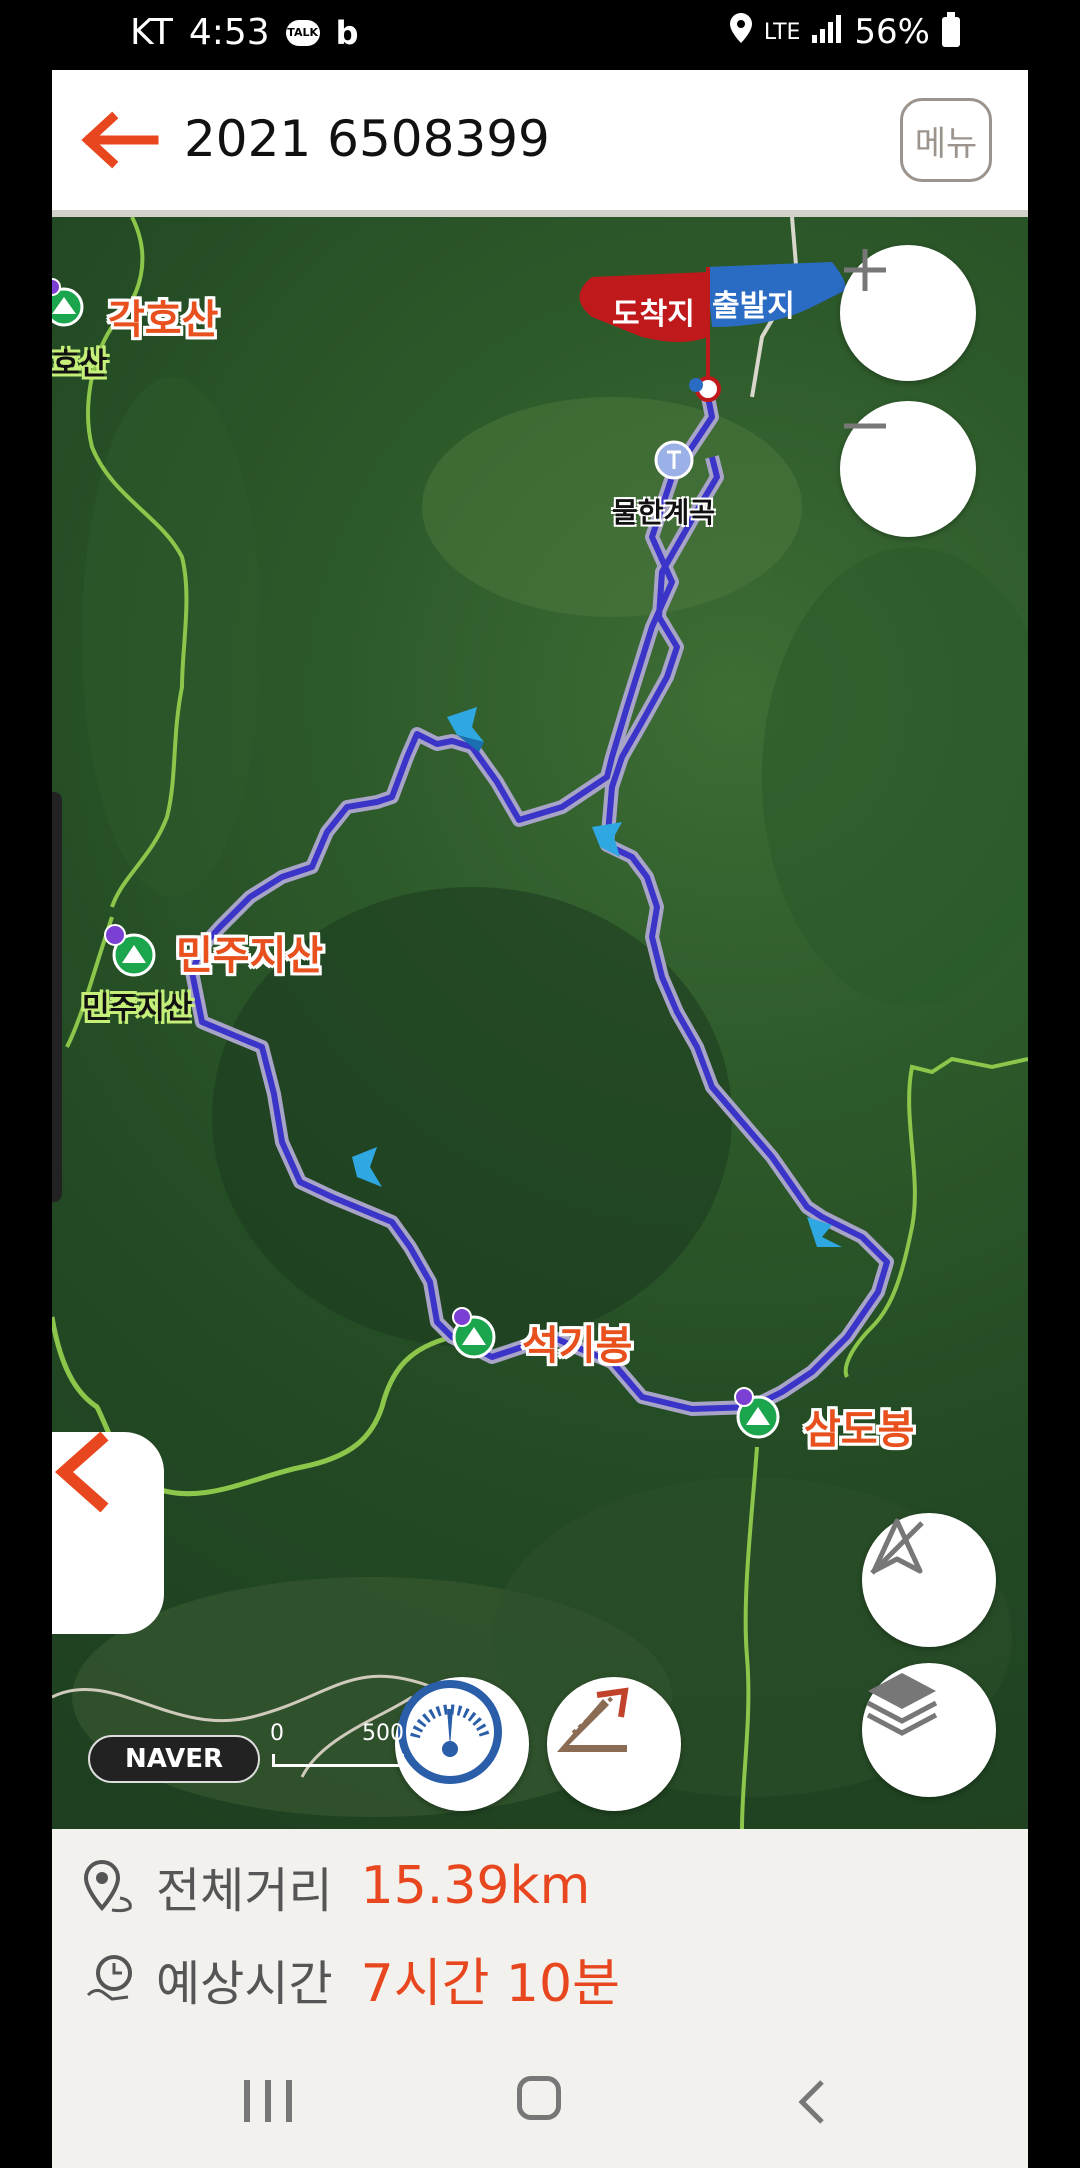 The image size is (1080, 2168). What do you see at coordinates (229, 32) in the screenshot?
I see `clock: 4:53` at bounding box center [229, 32].